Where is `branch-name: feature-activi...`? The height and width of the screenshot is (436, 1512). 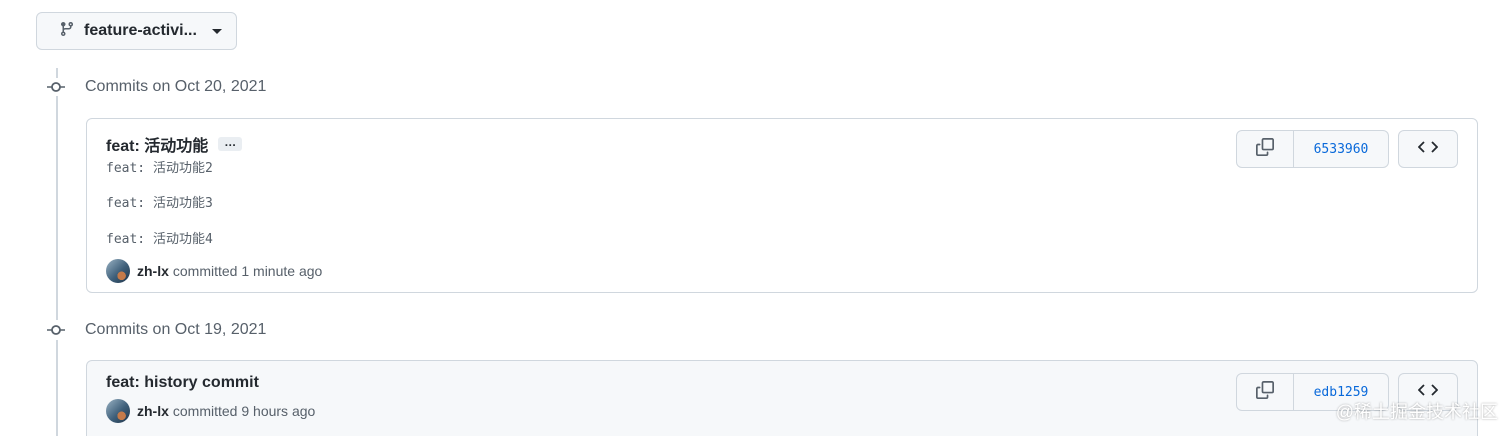 branch-name: feature-activi... is located at coordinates (140, 30).